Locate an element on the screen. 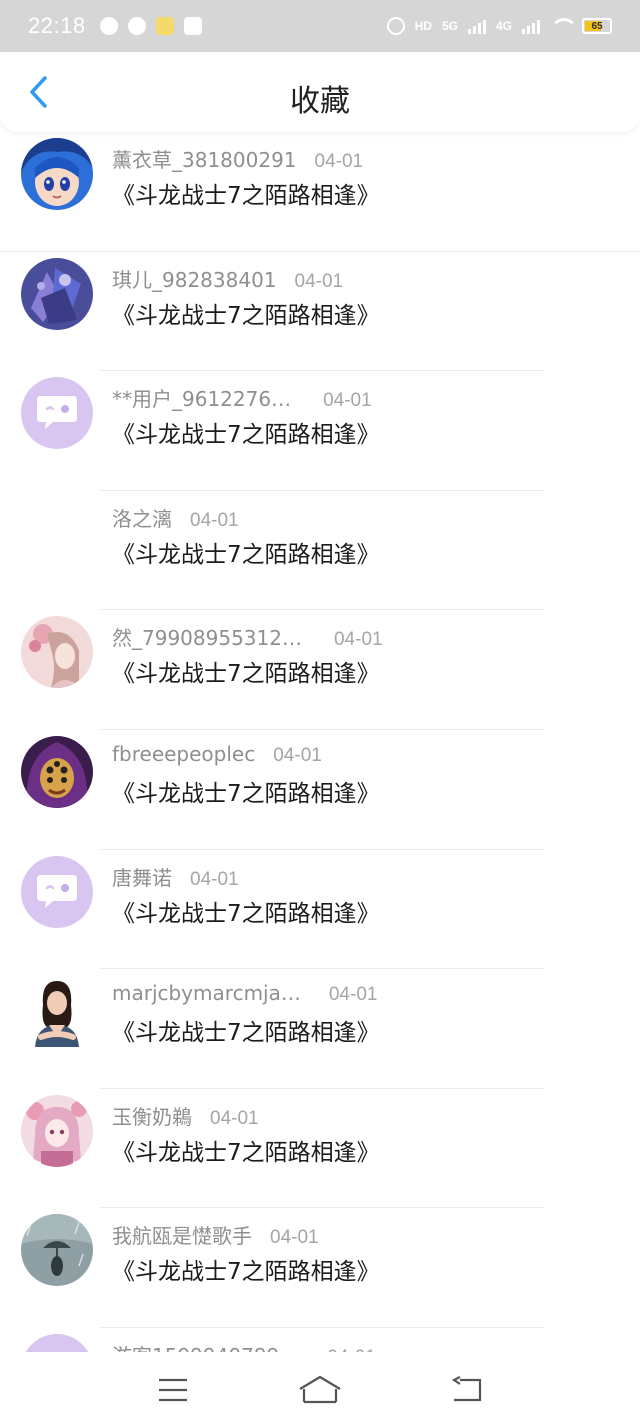 The width and height of the screenshot is (640, 1427). wifi-icon is located at coordinates (564, 26).